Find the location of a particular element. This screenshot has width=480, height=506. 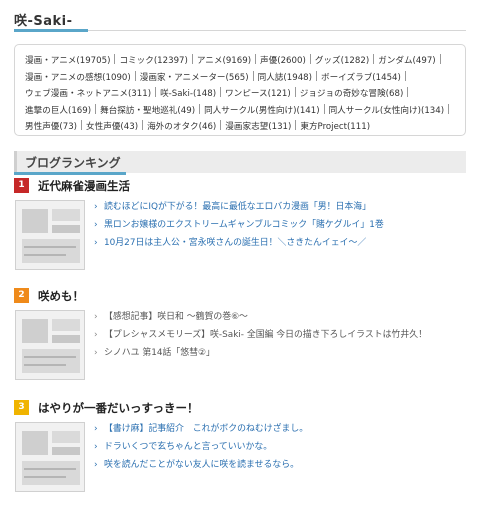

category-tag: 男性声優(73) is located at coordinates (51, 127).